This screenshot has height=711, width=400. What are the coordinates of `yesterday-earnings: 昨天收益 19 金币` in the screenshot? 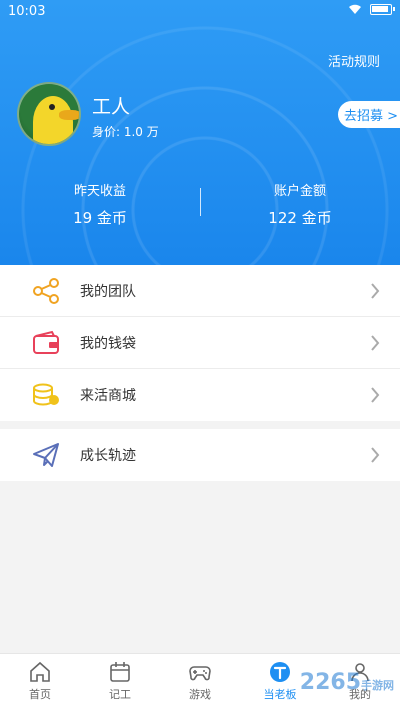 It's located at (100, 204).